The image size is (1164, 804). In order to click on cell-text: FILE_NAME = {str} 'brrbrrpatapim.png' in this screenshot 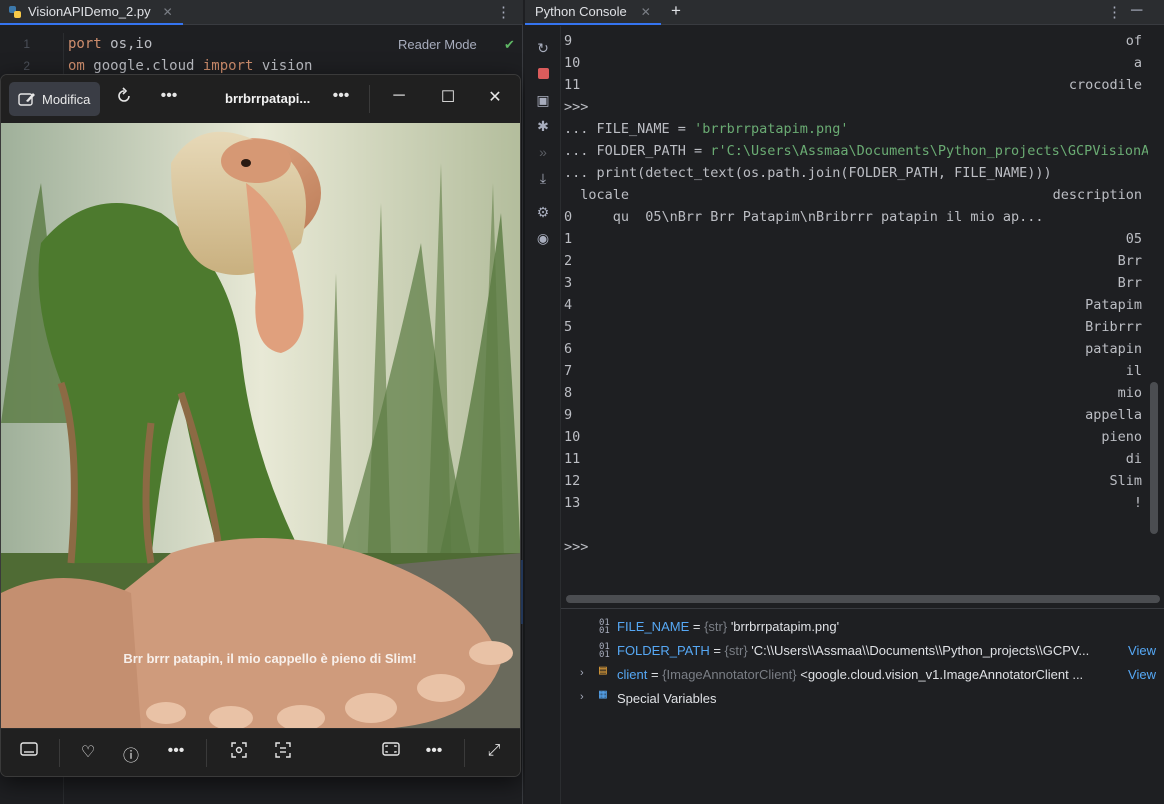, I will do `click(728, 626)`.